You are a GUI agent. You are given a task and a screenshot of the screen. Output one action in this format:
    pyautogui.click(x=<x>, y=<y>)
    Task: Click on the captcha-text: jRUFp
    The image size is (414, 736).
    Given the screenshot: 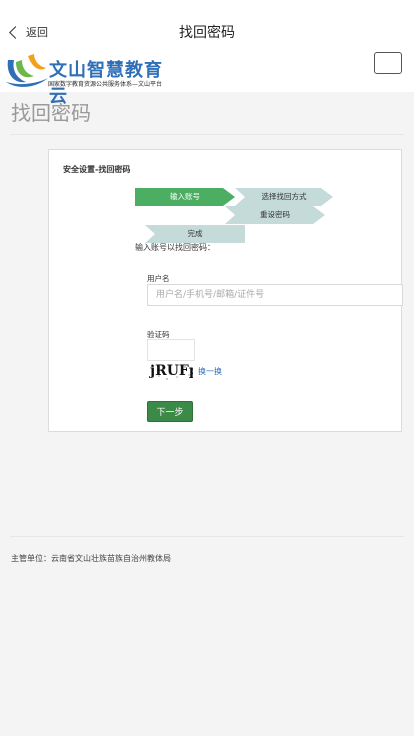 What is the action you would take?
    pyautogui.click(x=171, y=371)
    